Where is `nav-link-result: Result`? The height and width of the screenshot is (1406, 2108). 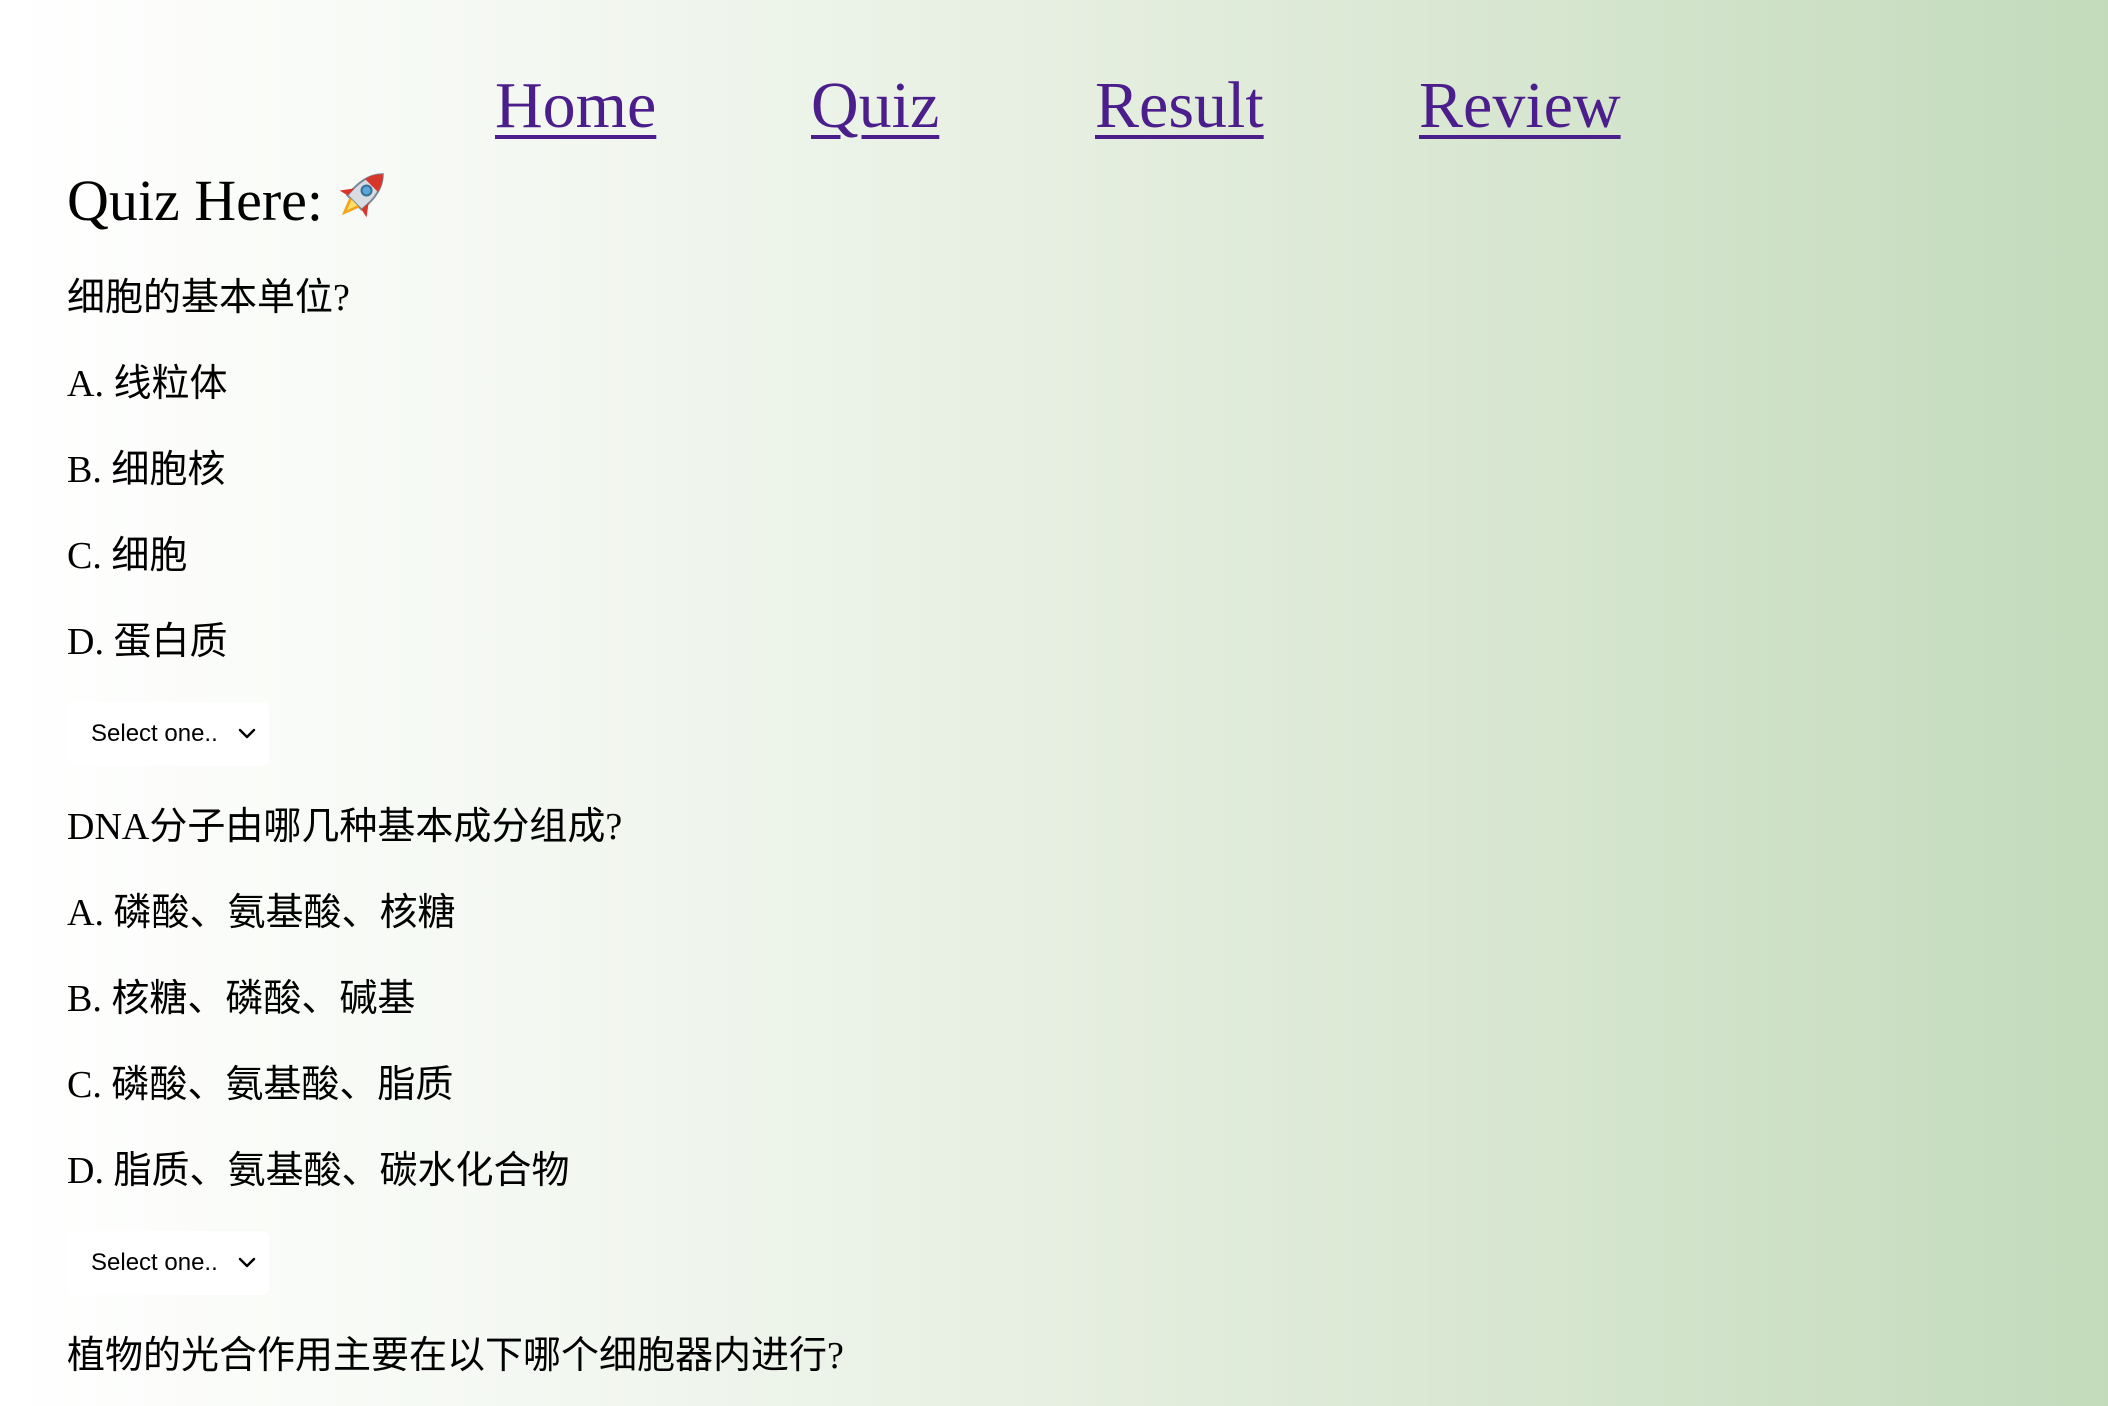
nav-link-result: Result is located at coordinates (1179, 106).